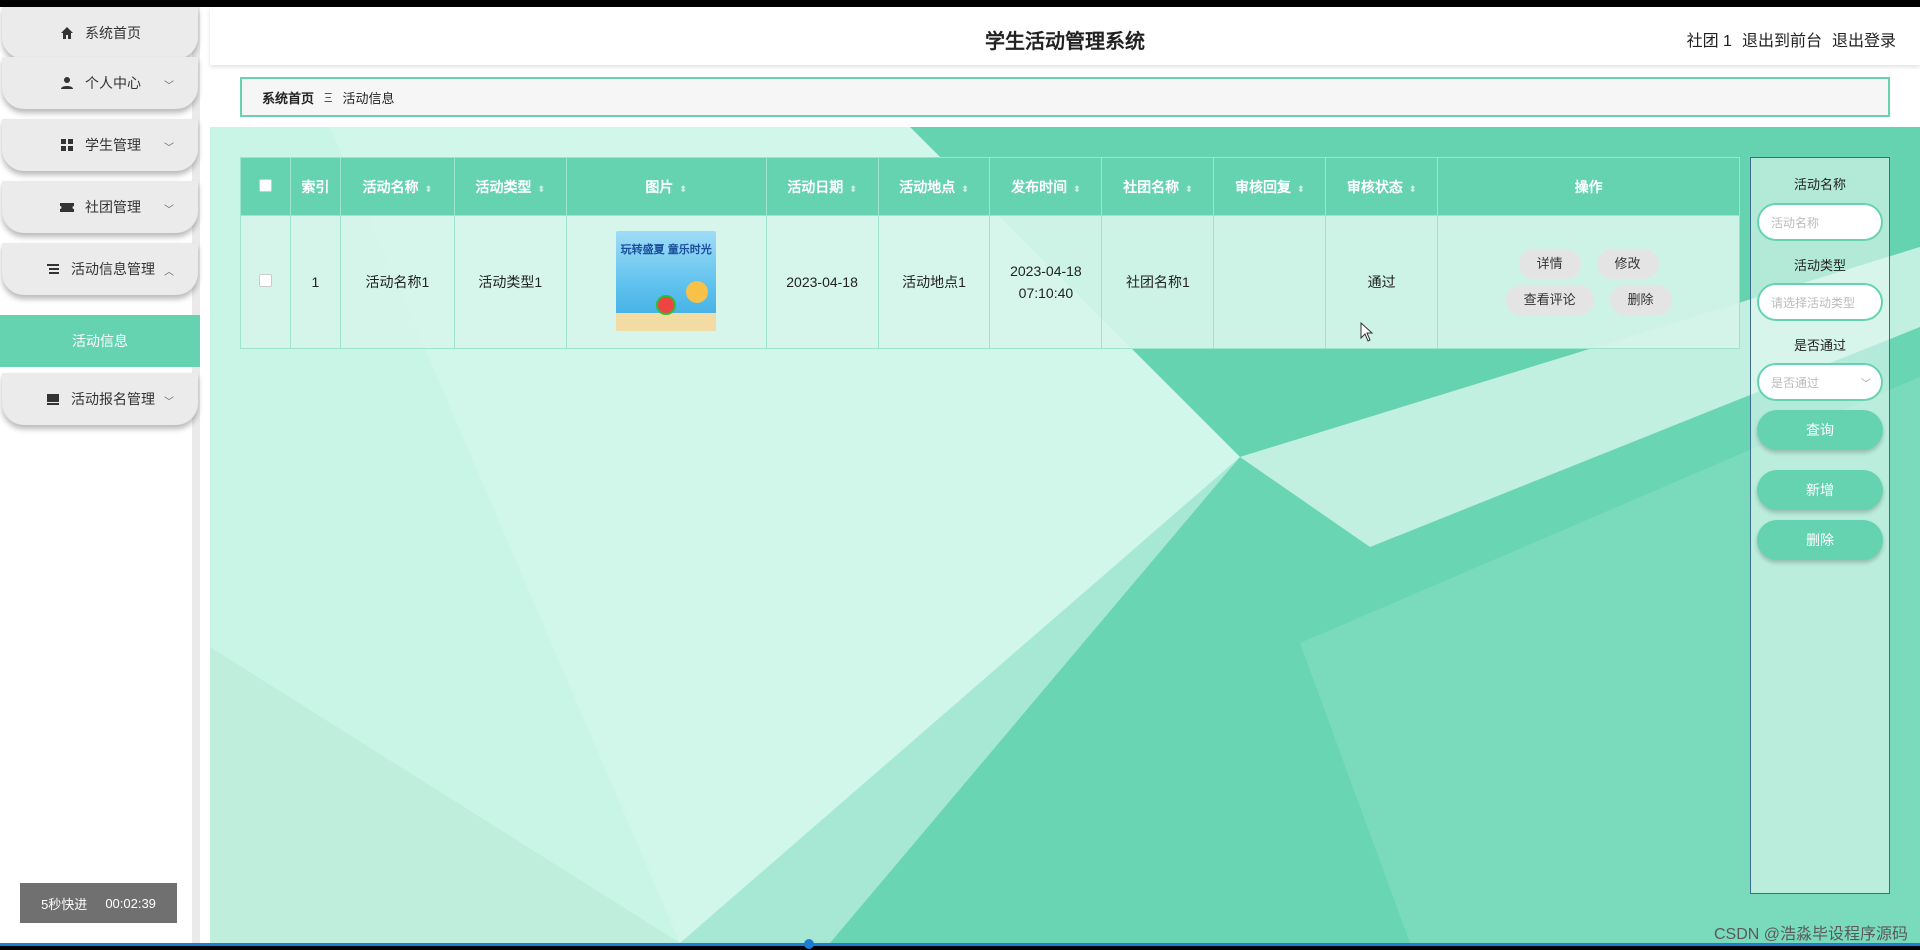 This screenshot has height=950, width=1920. What do you see at coordinates (113, 269) in the screenshot?
I see `sidebar-item-label: 活动信息管理` at bounding box center [113, 269].